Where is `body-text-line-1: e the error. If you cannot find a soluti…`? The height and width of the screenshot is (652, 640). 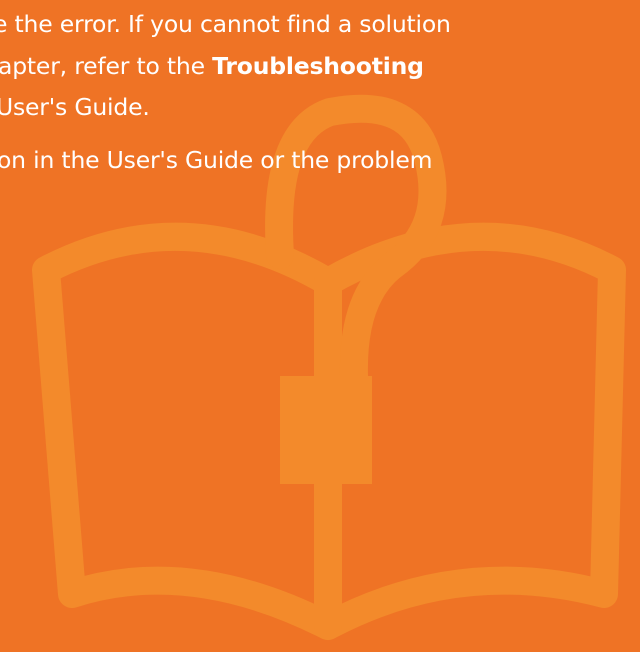 body-text-line-1: e the error. If you cannot find a soluti… is located at coordinates (225, 24).